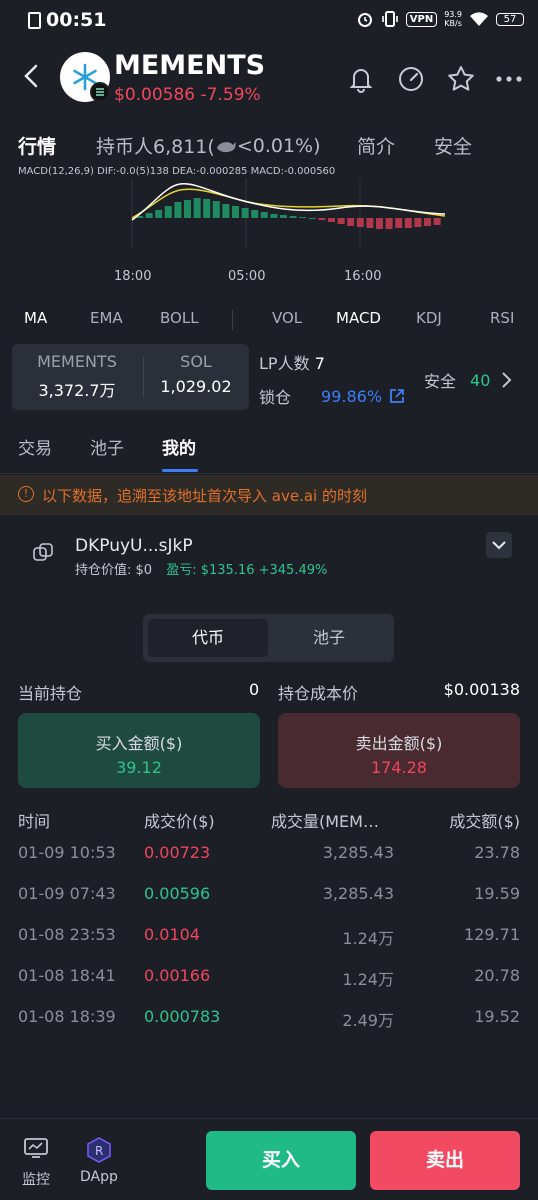  Describe the element at coordinates (399, 767) in the screenshot. I see `sell-amount-value: 174.28` at that location.